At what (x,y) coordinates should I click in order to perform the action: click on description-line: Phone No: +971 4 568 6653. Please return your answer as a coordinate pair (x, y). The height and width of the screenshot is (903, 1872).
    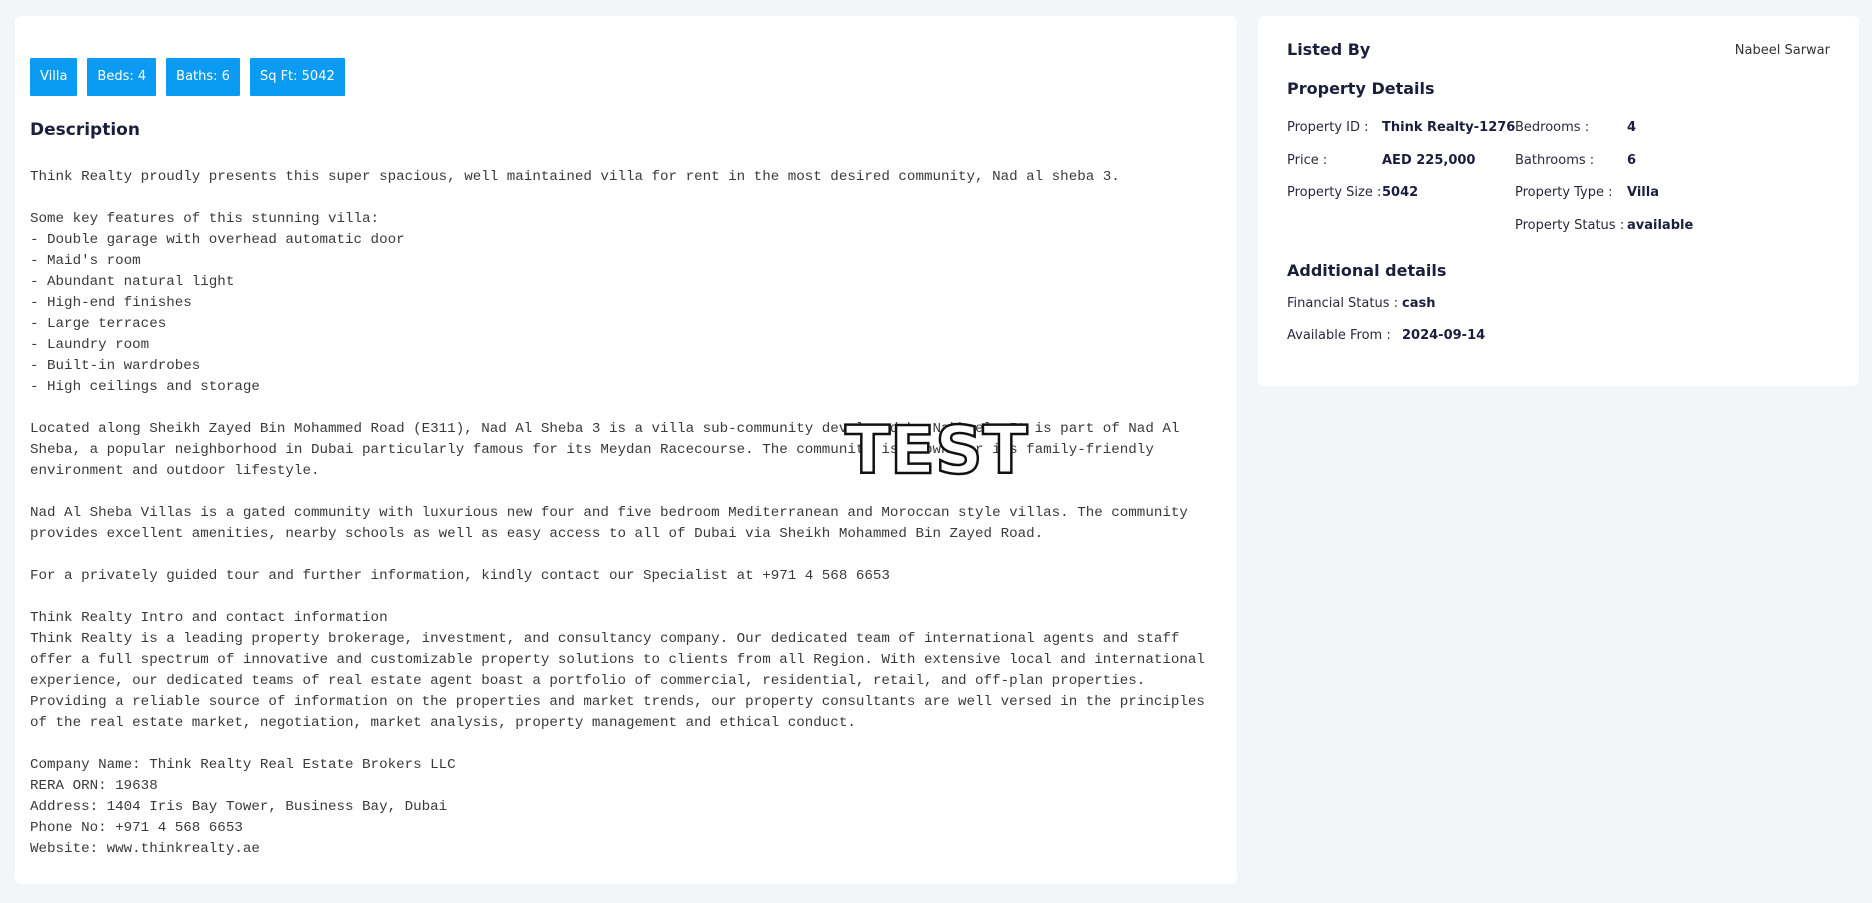
    Looking at the image, I should click on (136, 828).